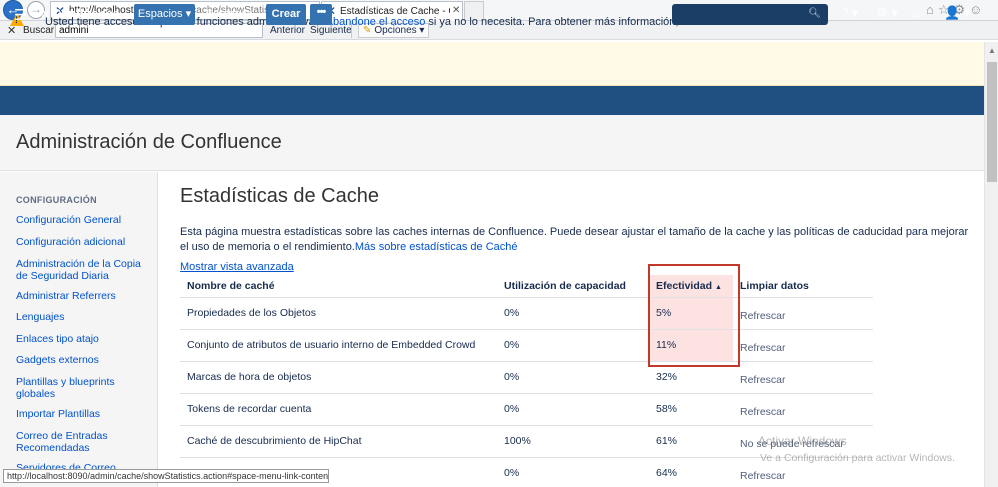 The image size is (998, 487). Describe the element at coordinates (45, 13) in the screenshot. I see `confluence-logo-icon: ✕` at that location.